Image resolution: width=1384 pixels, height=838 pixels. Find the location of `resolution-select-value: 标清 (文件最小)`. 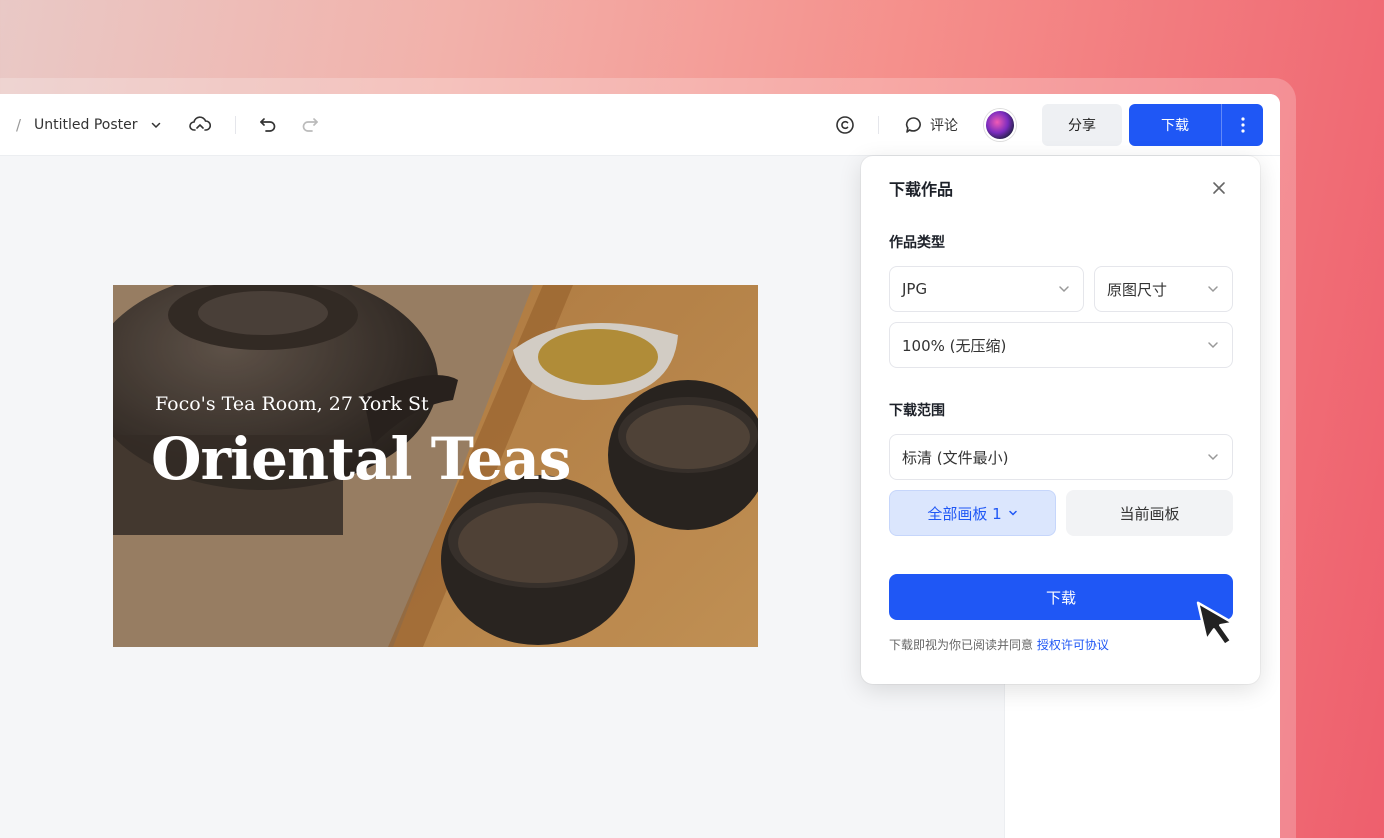

resolution-select-value: 标清 (文件最小) is located at coordinates (955, 457).